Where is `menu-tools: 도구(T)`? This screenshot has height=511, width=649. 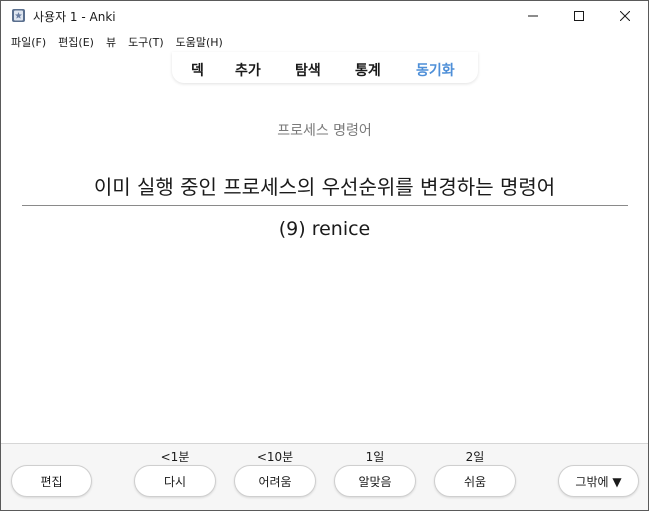 menu-tools: 도구(T) is located at coordinates (146, 42).